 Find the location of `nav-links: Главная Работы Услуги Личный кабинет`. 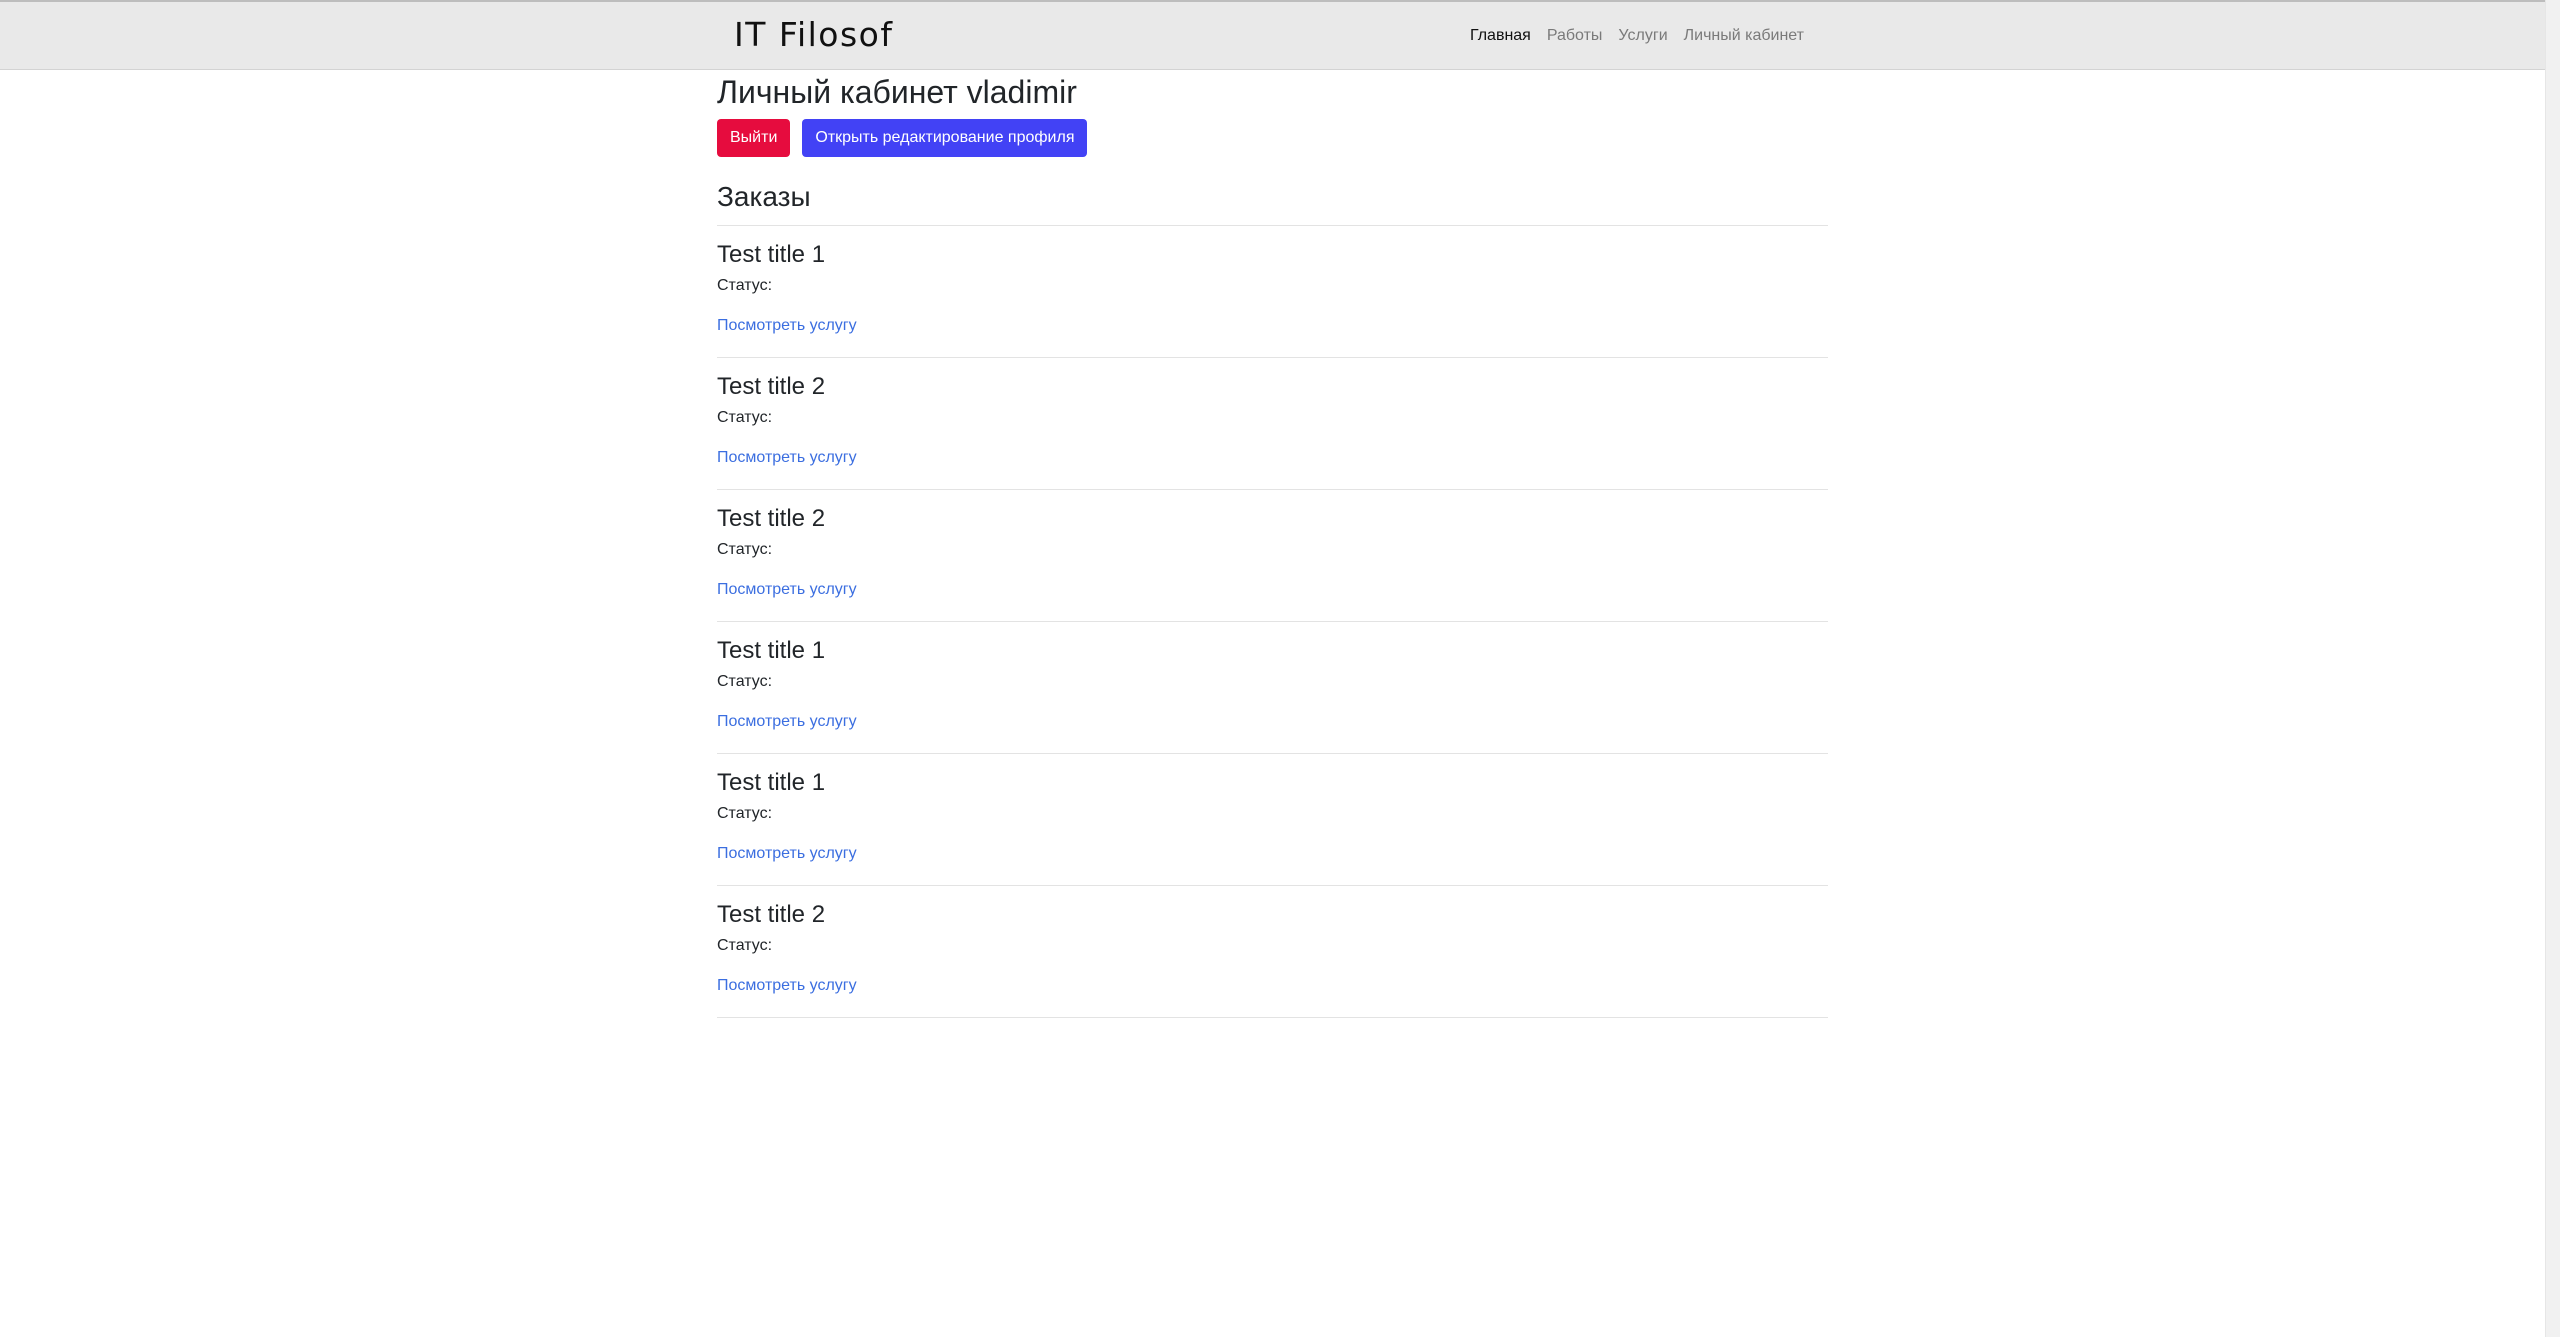

nav-links: Главная Работы Услуги Личный кабинет is located at coordinates (1637, 35).